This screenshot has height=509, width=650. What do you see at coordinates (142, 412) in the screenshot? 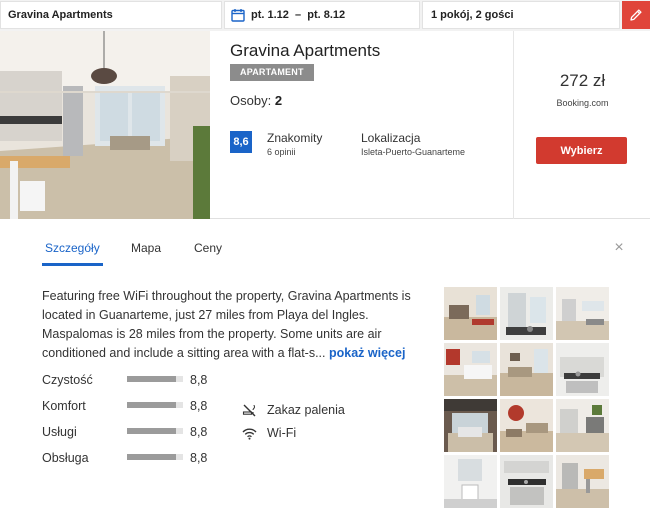
I see `rating-row: Komfort 8,8` at bounding box center [142, 412].